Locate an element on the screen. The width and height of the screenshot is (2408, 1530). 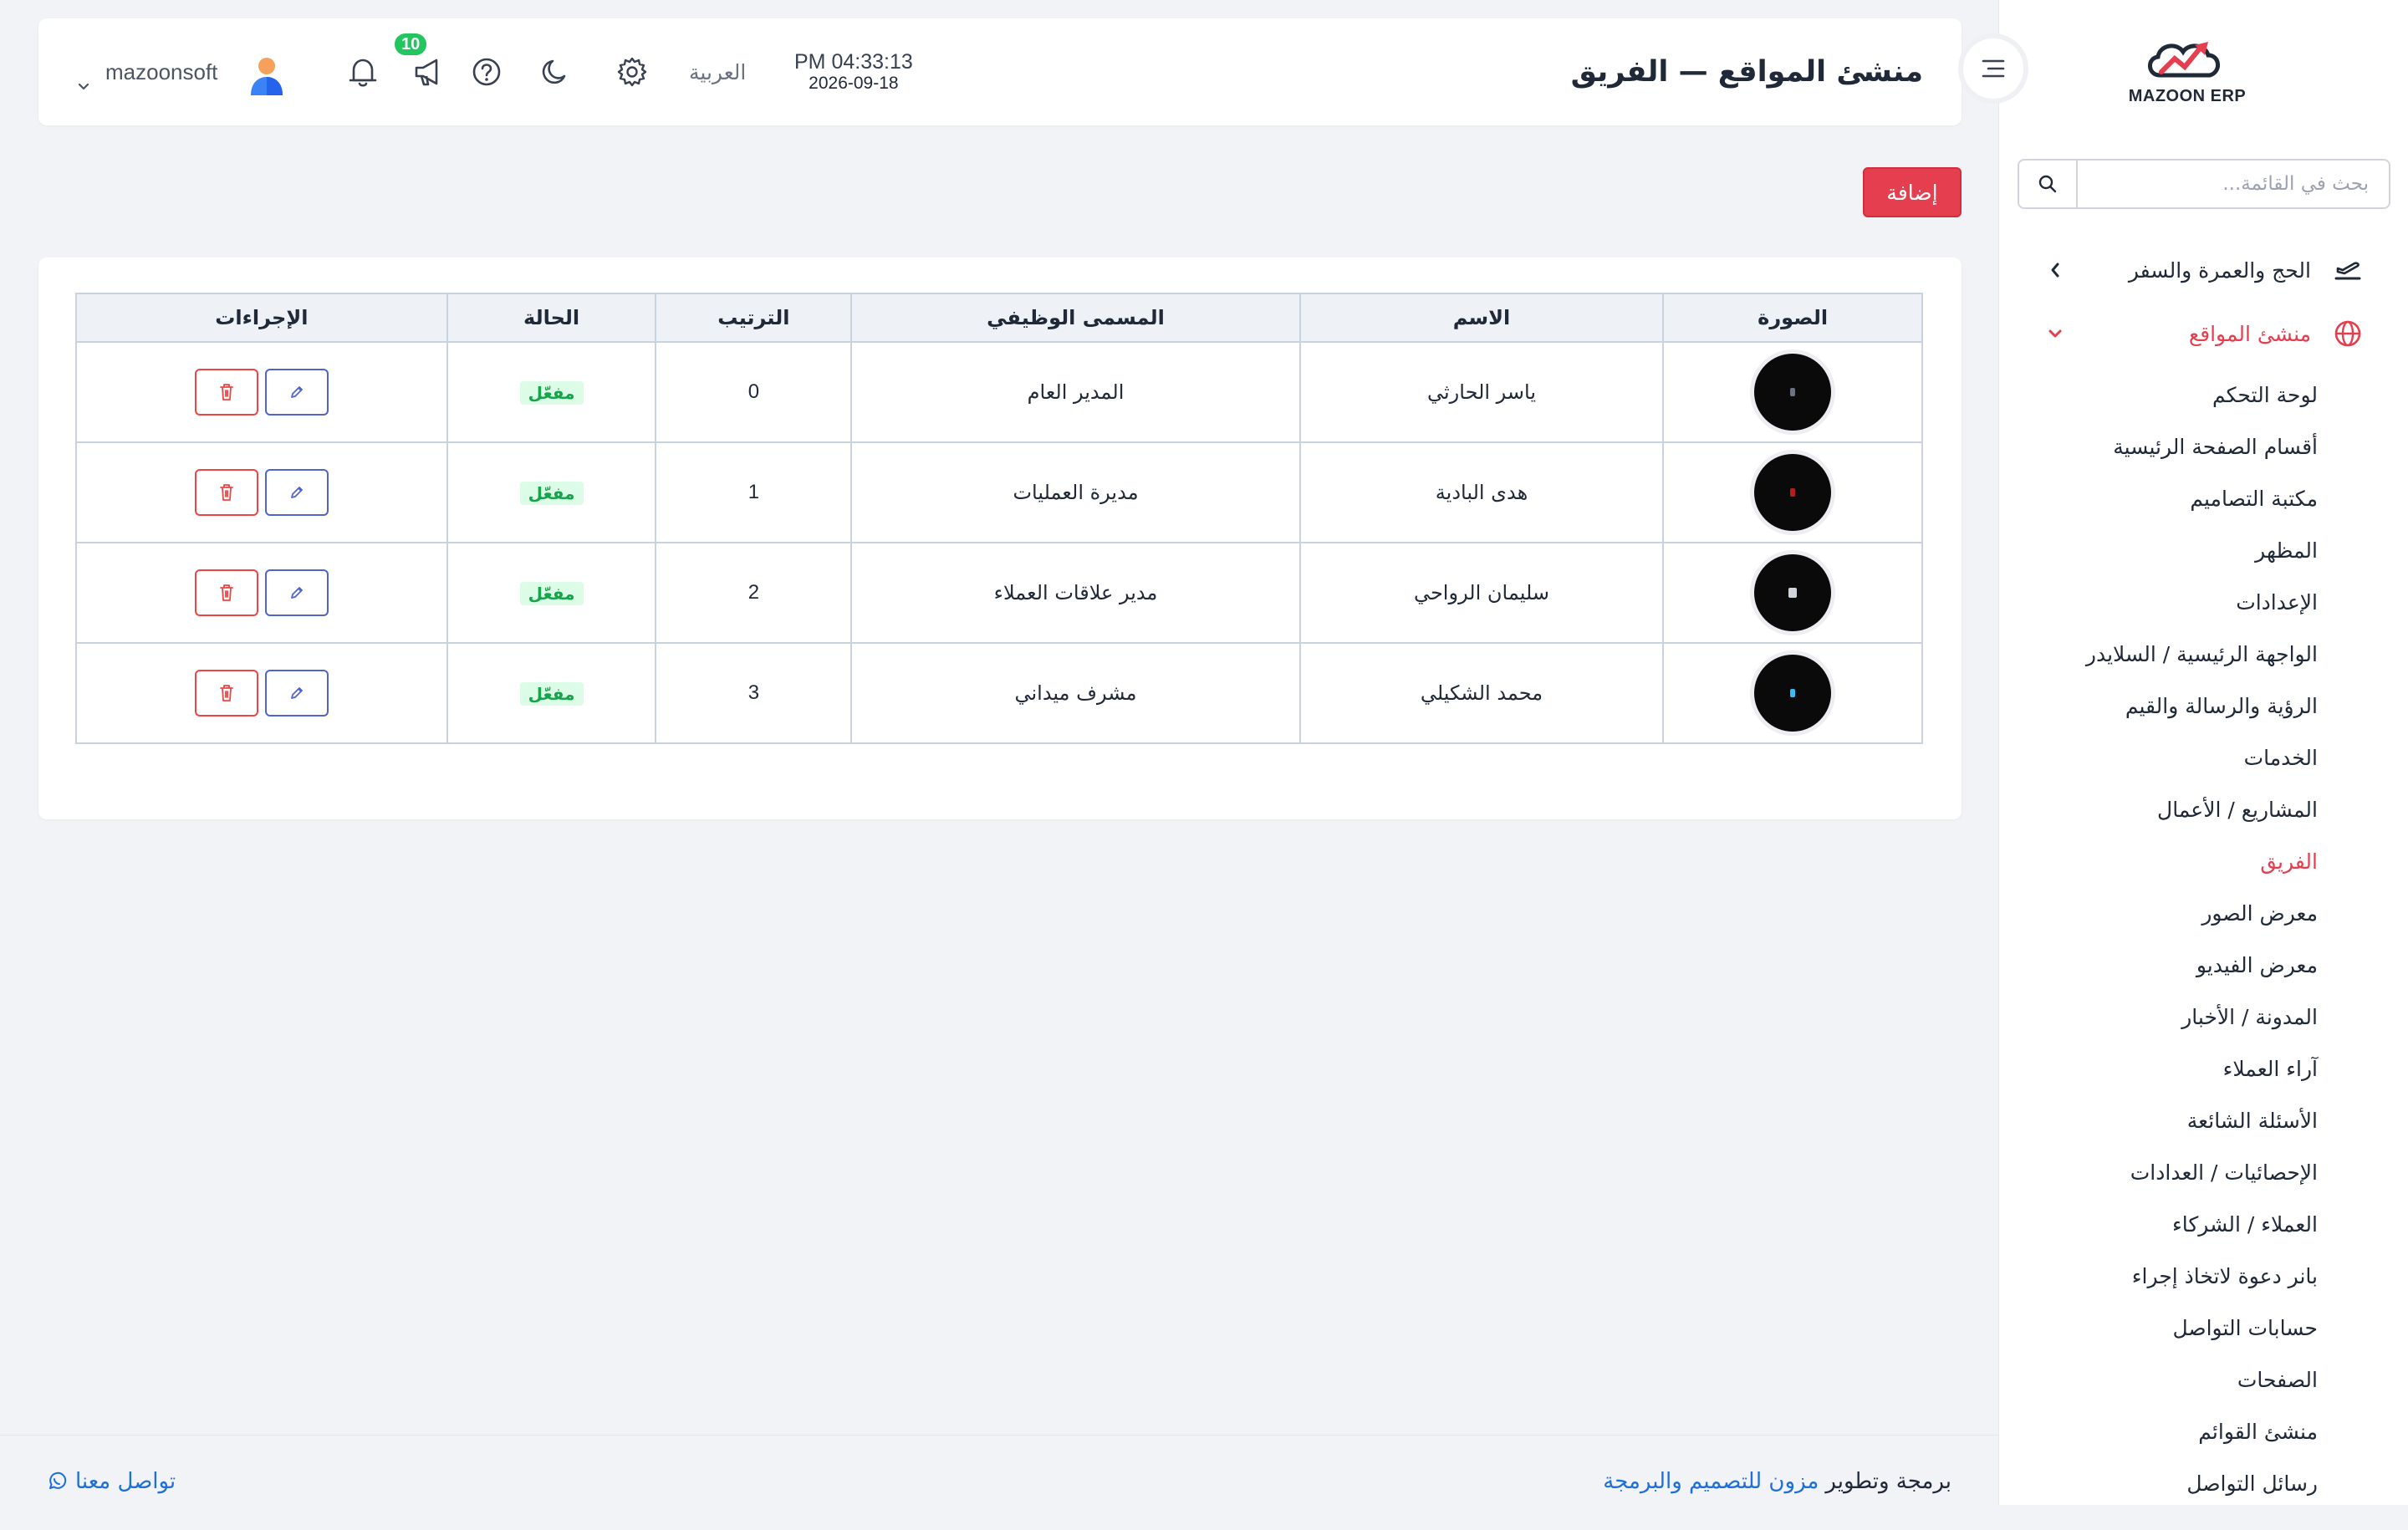
user-name: mazoonsoft is located at coordinates (161, 71).